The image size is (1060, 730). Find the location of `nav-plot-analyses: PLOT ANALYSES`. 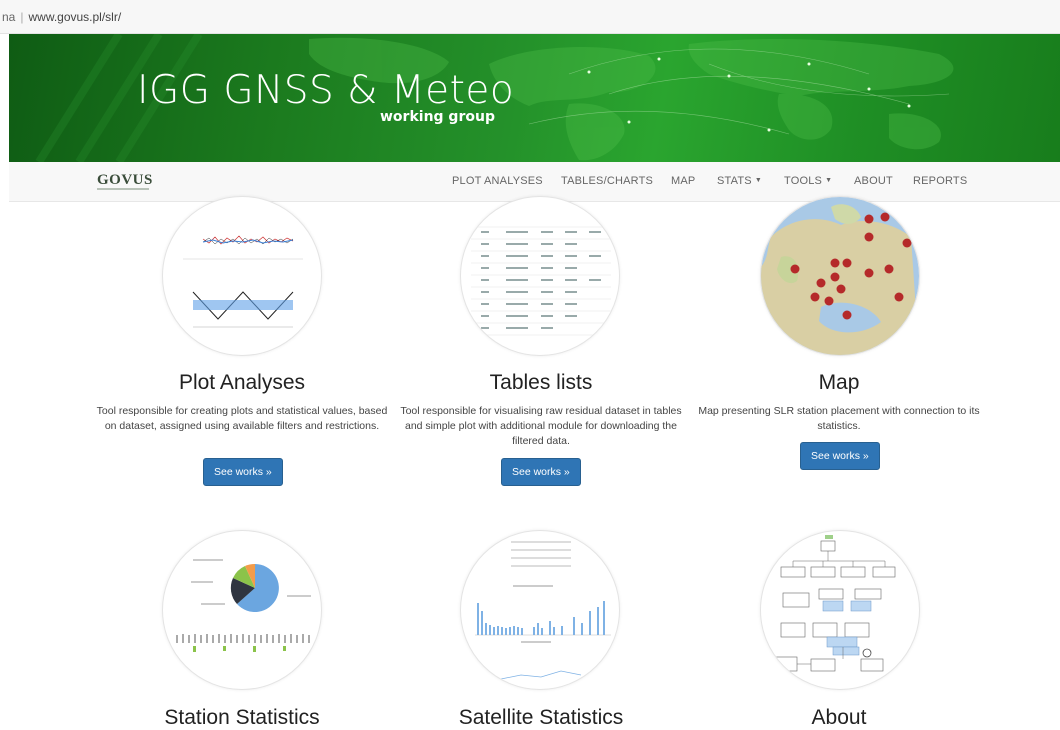

nav-plot-analyses: PLOT ANALYSES is located at coordinates (497, 181).